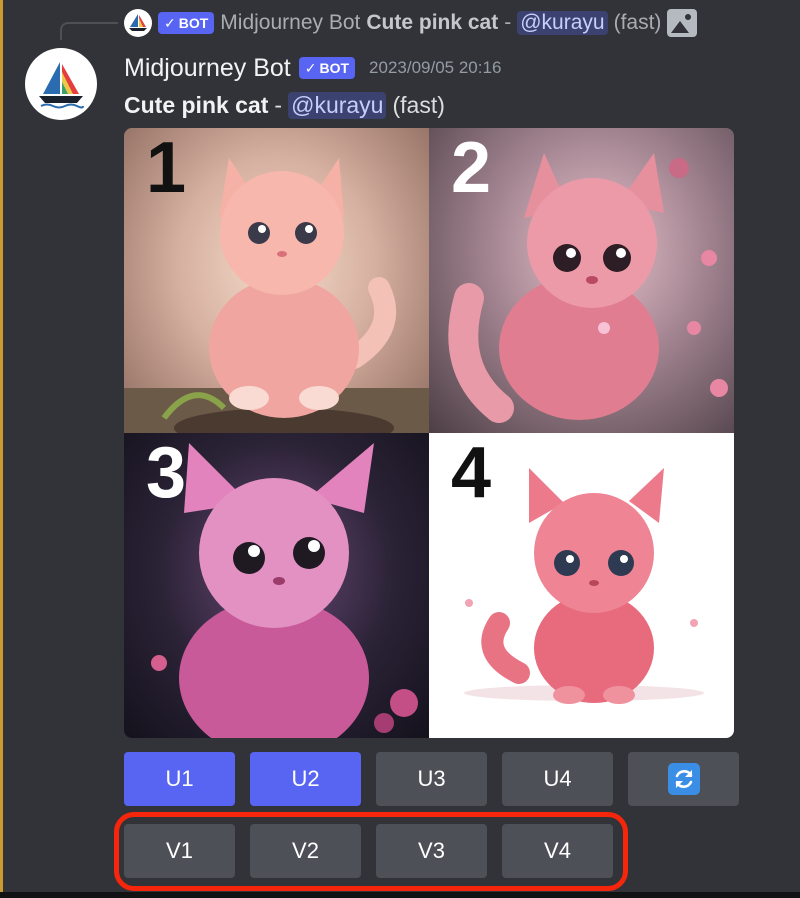 Image resolution: width=800 pixels, height=898 pixels. I want to click on reply-prompt: Cute pink cat, so click(432, 22).